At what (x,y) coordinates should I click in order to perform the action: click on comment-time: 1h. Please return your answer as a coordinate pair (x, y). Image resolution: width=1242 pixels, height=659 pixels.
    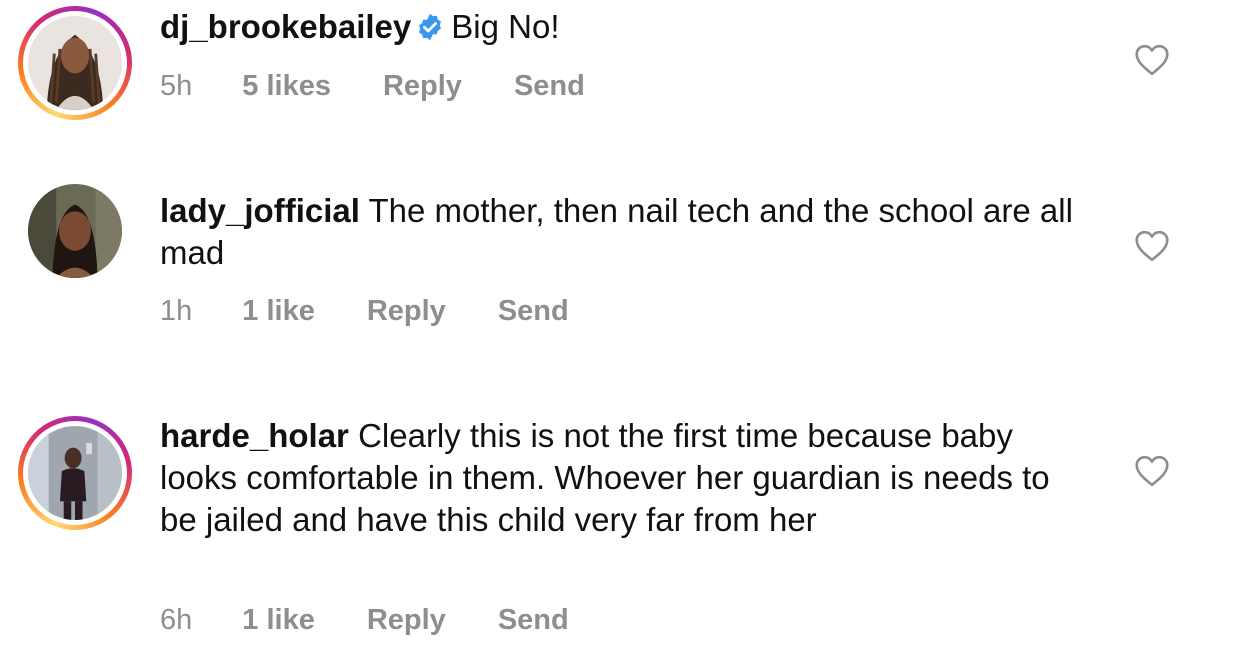
    Looking at the image, I should click on (176, 311).